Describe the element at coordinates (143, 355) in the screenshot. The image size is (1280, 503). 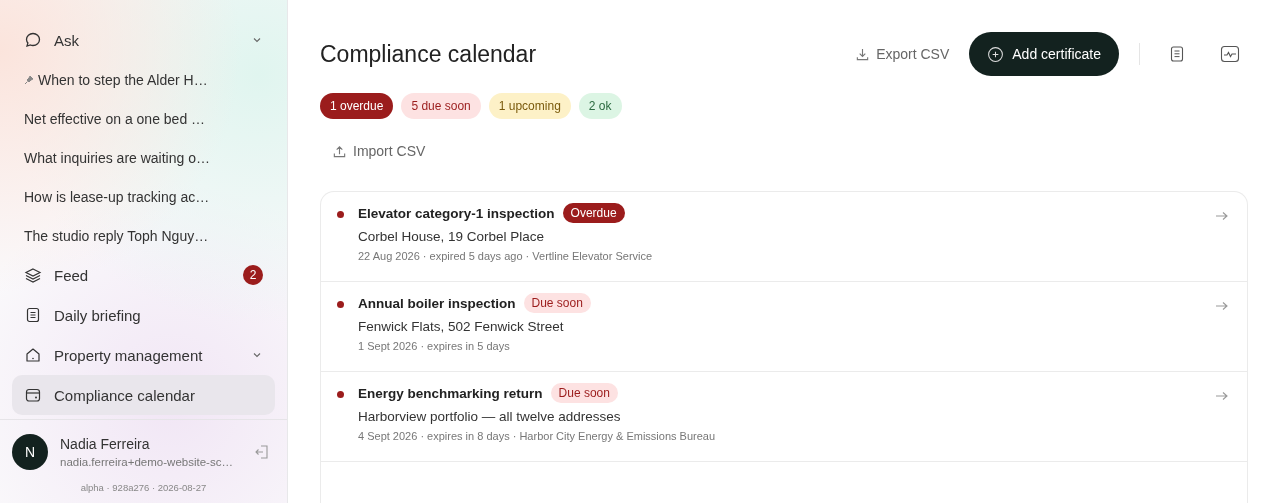
I see `sidebar-nav-item: Property management` at that location.